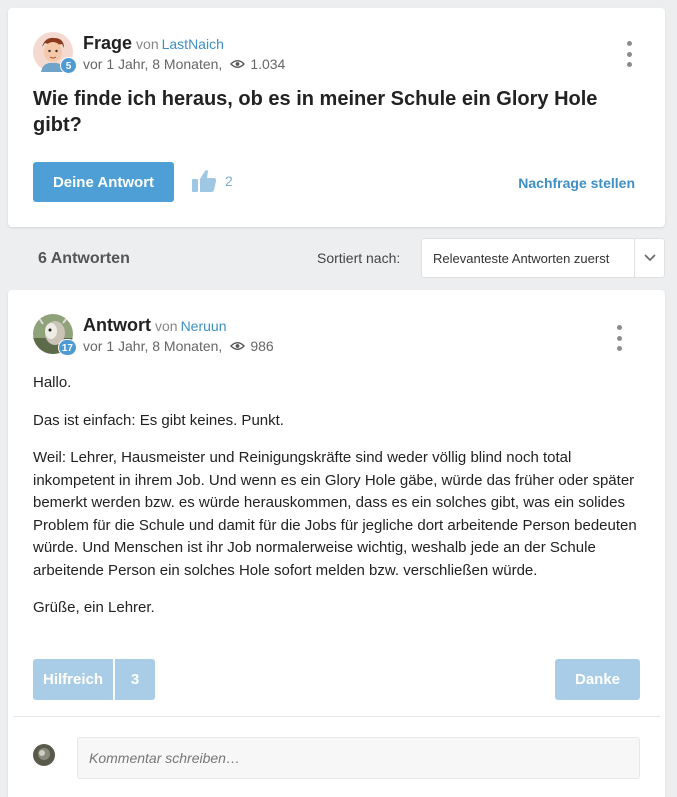 The width and height of the screenshot is (677, 797). I want to click on user-avatar-icon, so click(44, 755).